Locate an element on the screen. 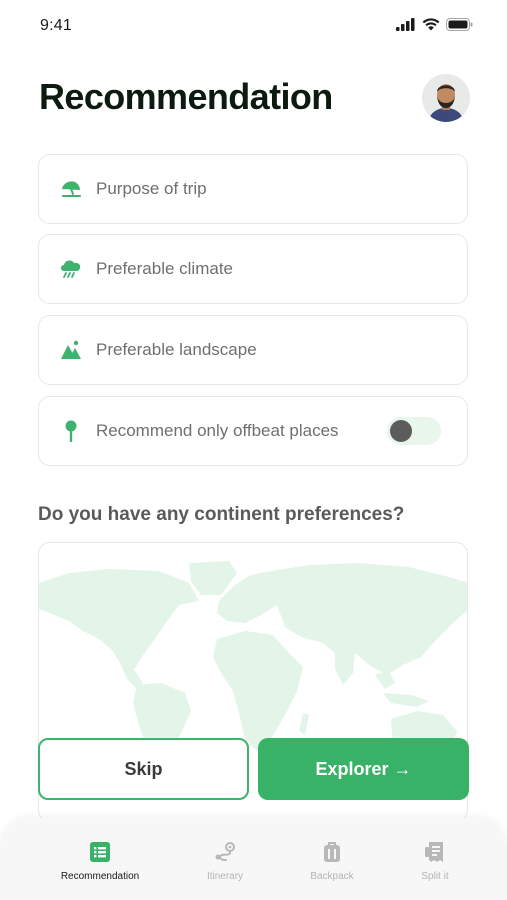  nav-label: Split it is located at coordinates (435, 876).